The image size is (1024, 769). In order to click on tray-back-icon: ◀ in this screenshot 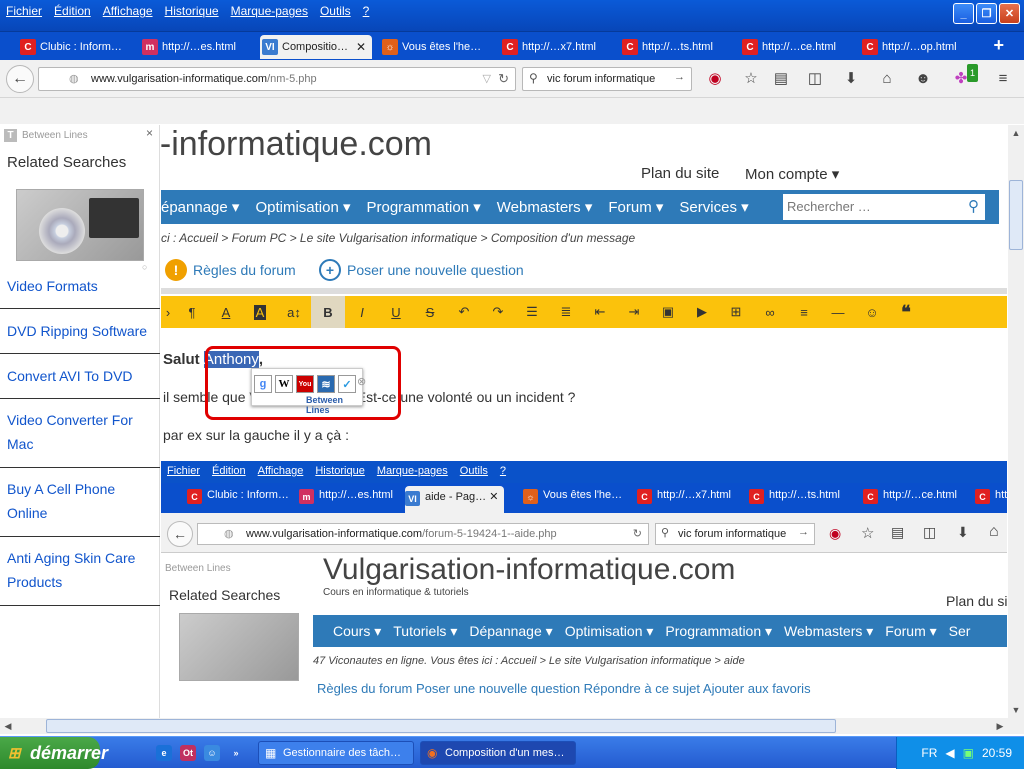, I will do `click(949, 753)`.